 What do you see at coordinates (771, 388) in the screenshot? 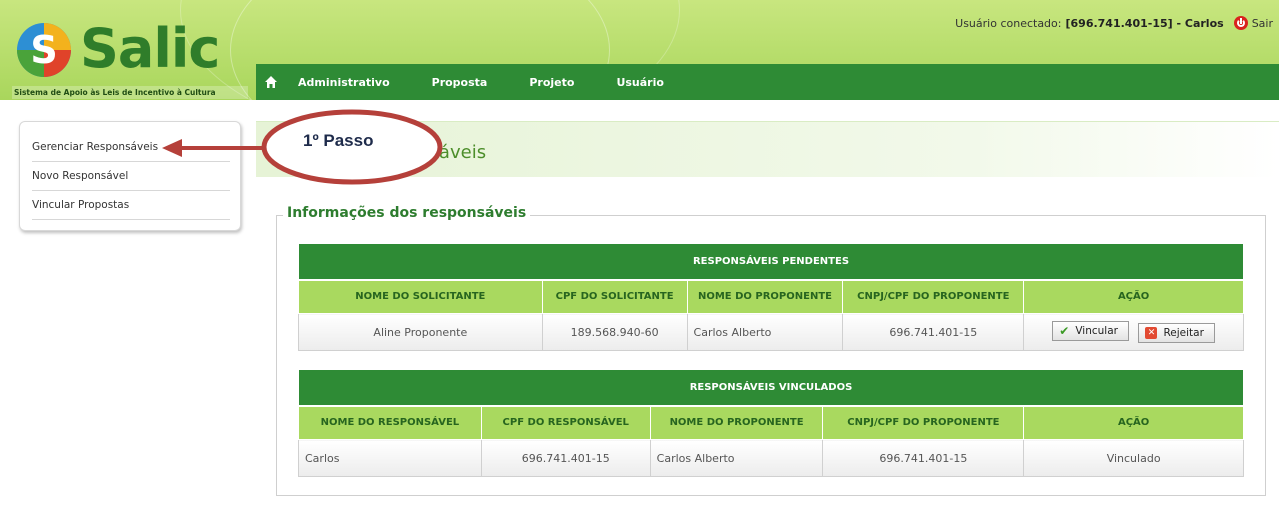
I see `linked-table-caption: RESPONSÁVEIS VINCULADOS` at bounding box center [771, 388].